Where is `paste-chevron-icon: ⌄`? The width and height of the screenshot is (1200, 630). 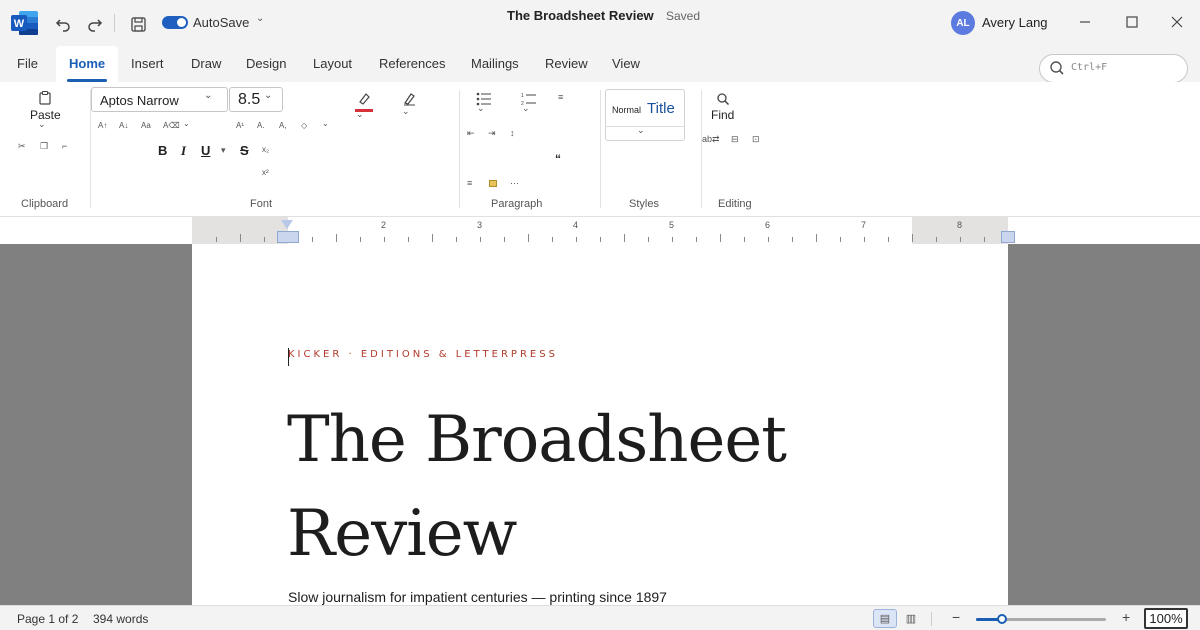
paste-chevron-icon: ⌄ is located at coordinates (42, 124).